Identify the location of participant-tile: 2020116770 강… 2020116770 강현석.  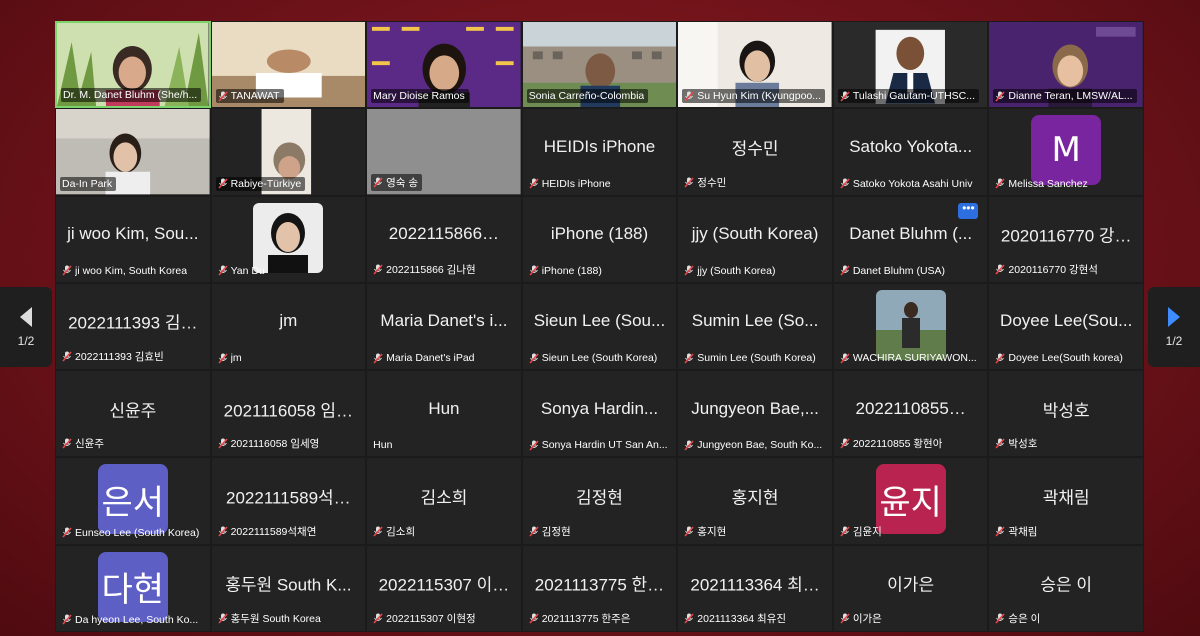
(1066, 239).